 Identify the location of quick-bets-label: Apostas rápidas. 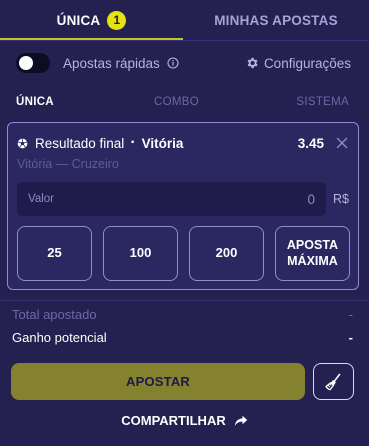
(111, 63).